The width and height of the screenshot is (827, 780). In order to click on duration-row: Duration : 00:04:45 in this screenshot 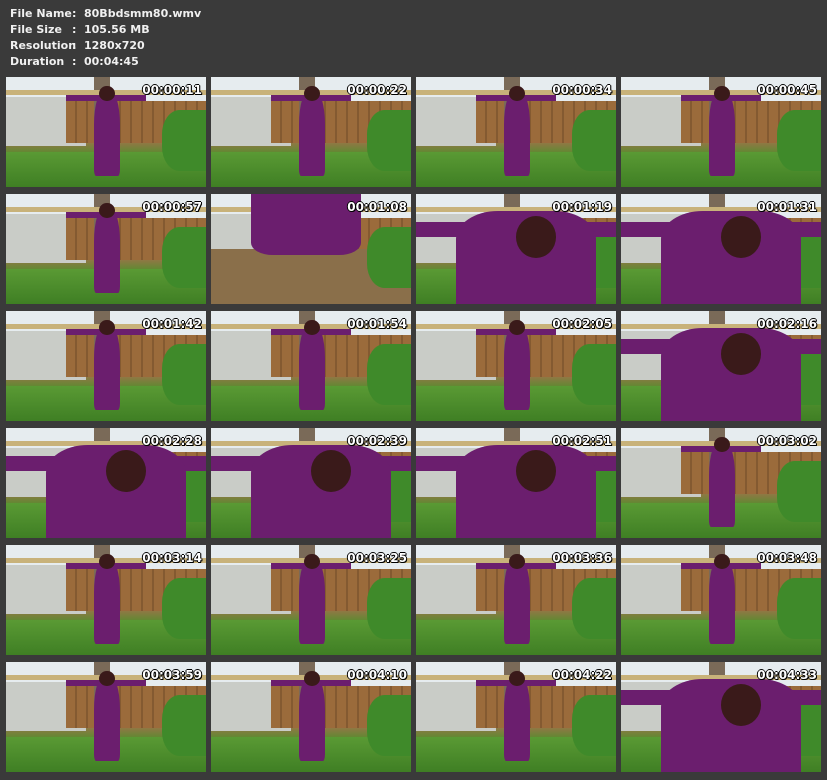, I will do `click(105, 62)`.